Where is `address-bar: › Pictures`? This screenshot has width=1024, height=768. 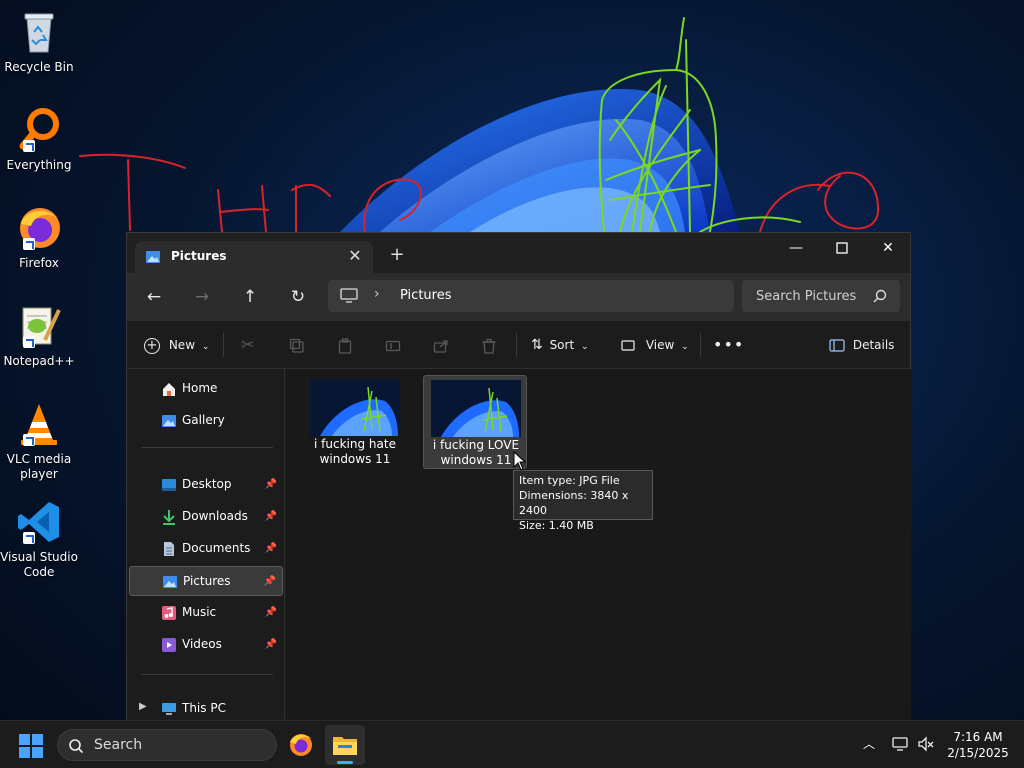 address-bar: › Pictures is located at coordinates (531, 296).